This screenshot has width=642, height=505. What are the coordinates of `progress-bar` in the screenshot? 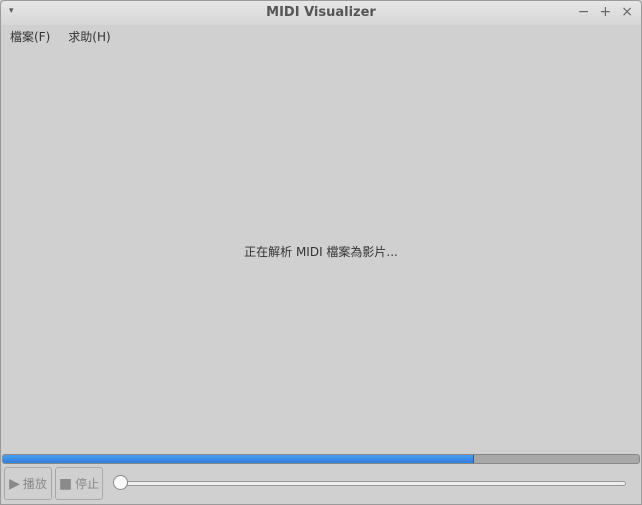 It's located at (321, 459).